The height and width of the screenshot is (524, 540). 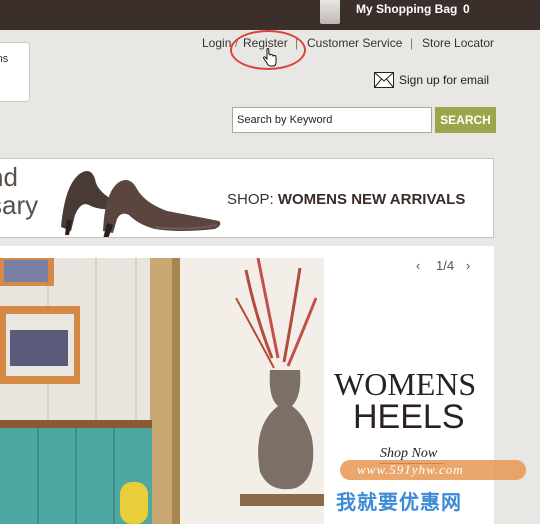 I want to click on chevron-right-icon: ›, so click(x=468, y=265).